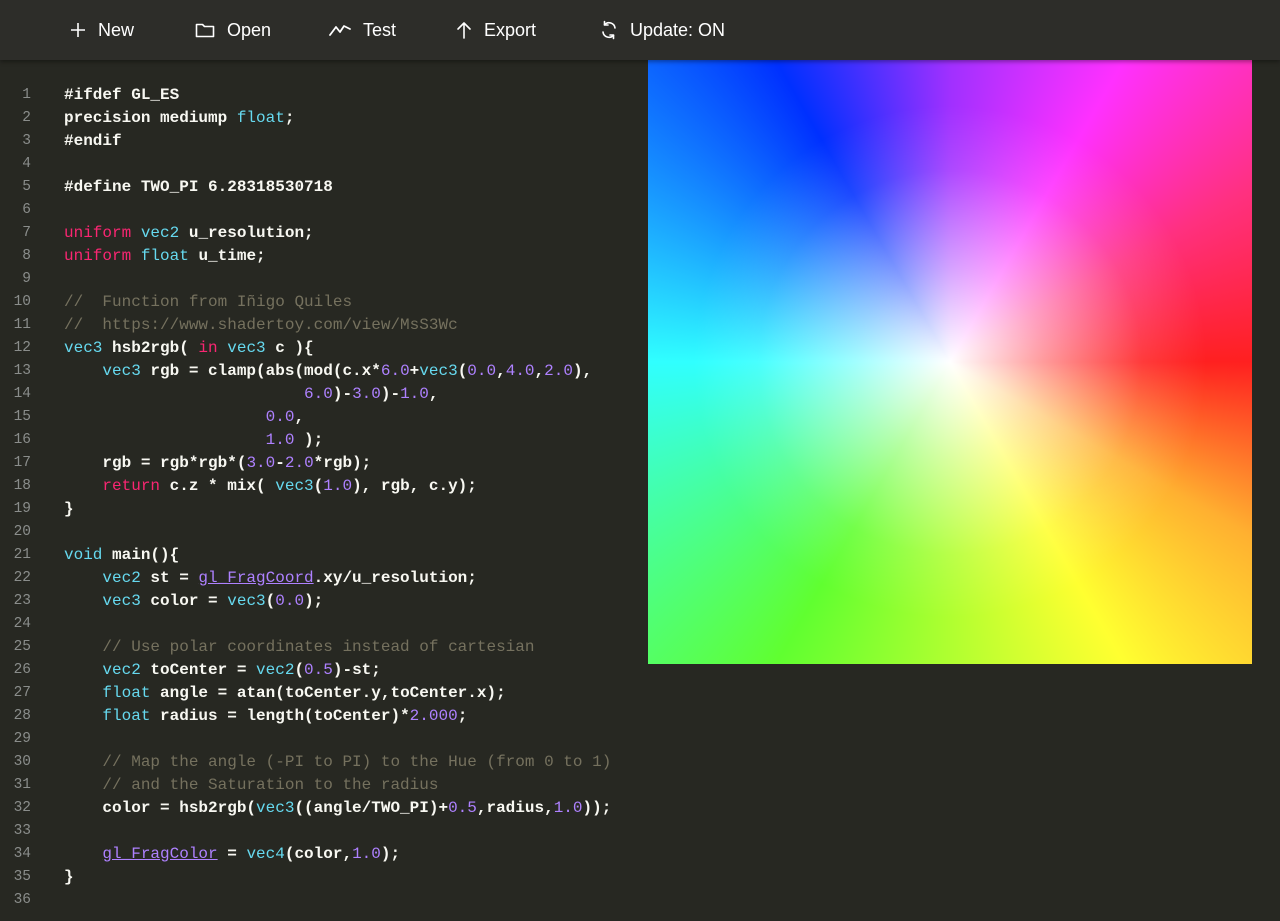 Image resolution: width=1280 pixels, height=921 pixels. Describe the element at coordinates (380, 29) in the screenshot. I see `test-button-label: Test` at that location.